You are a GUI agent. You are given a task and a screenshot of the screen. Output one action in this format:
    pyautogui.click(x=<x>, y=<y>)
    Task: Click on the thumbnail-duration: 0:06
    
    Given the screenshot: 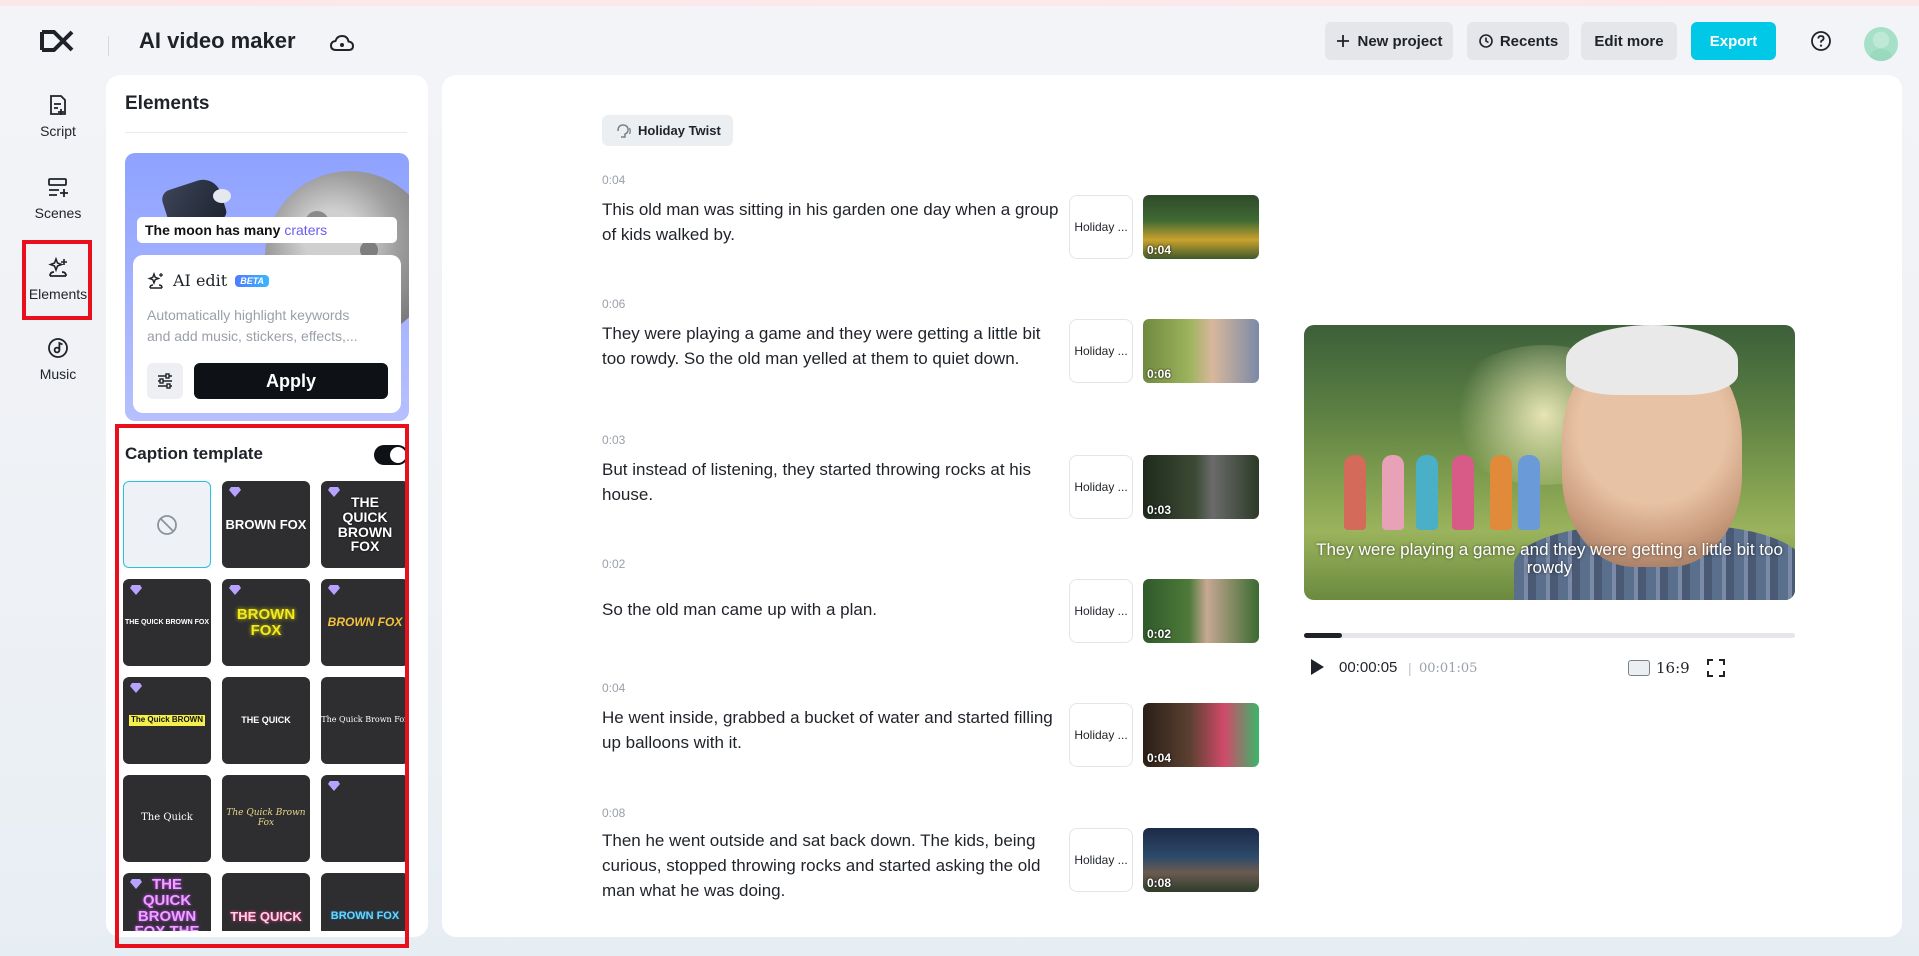 What is the action you would take?
    pyautogui.click(x=1159, y=374)
    